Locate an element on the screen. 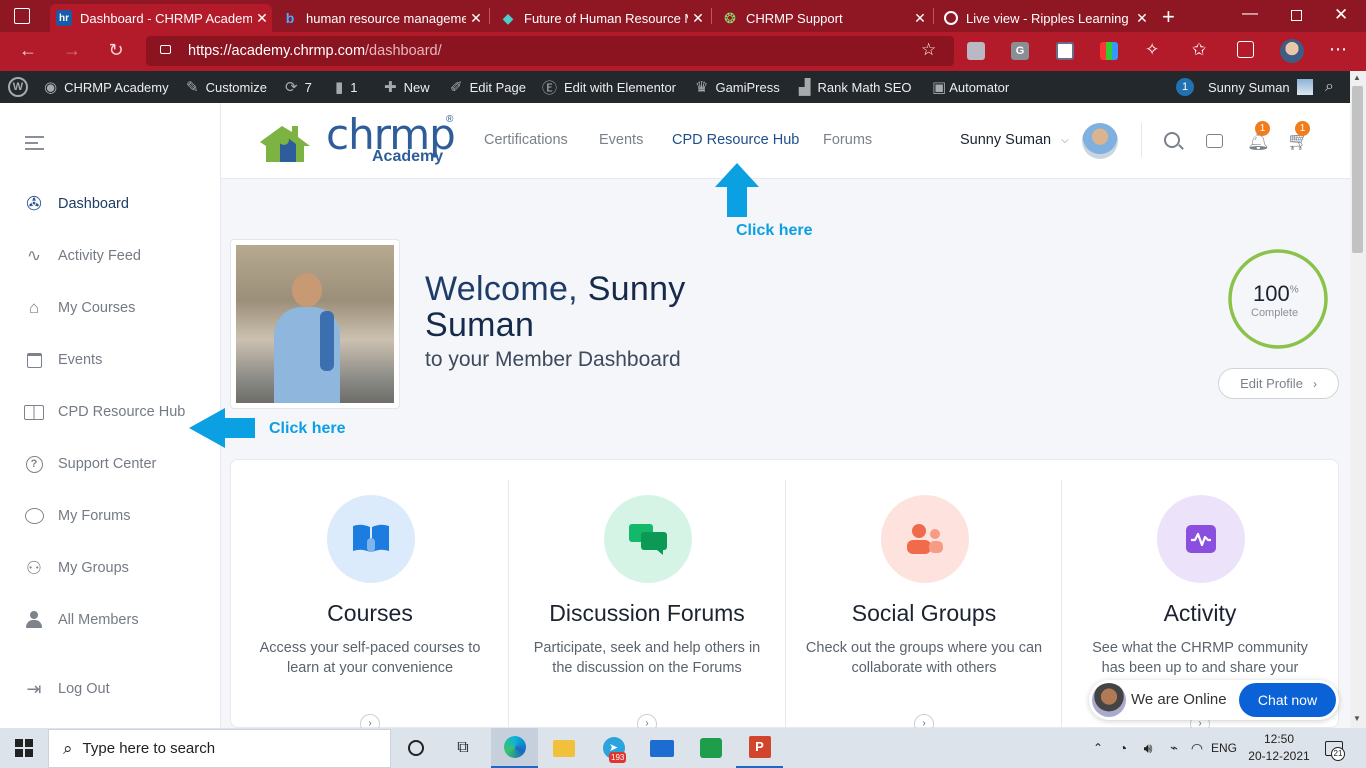 The height and width of the screenshot is (768, 1366). wordpress-logo-icon: W is located at coordinates (18, 87).